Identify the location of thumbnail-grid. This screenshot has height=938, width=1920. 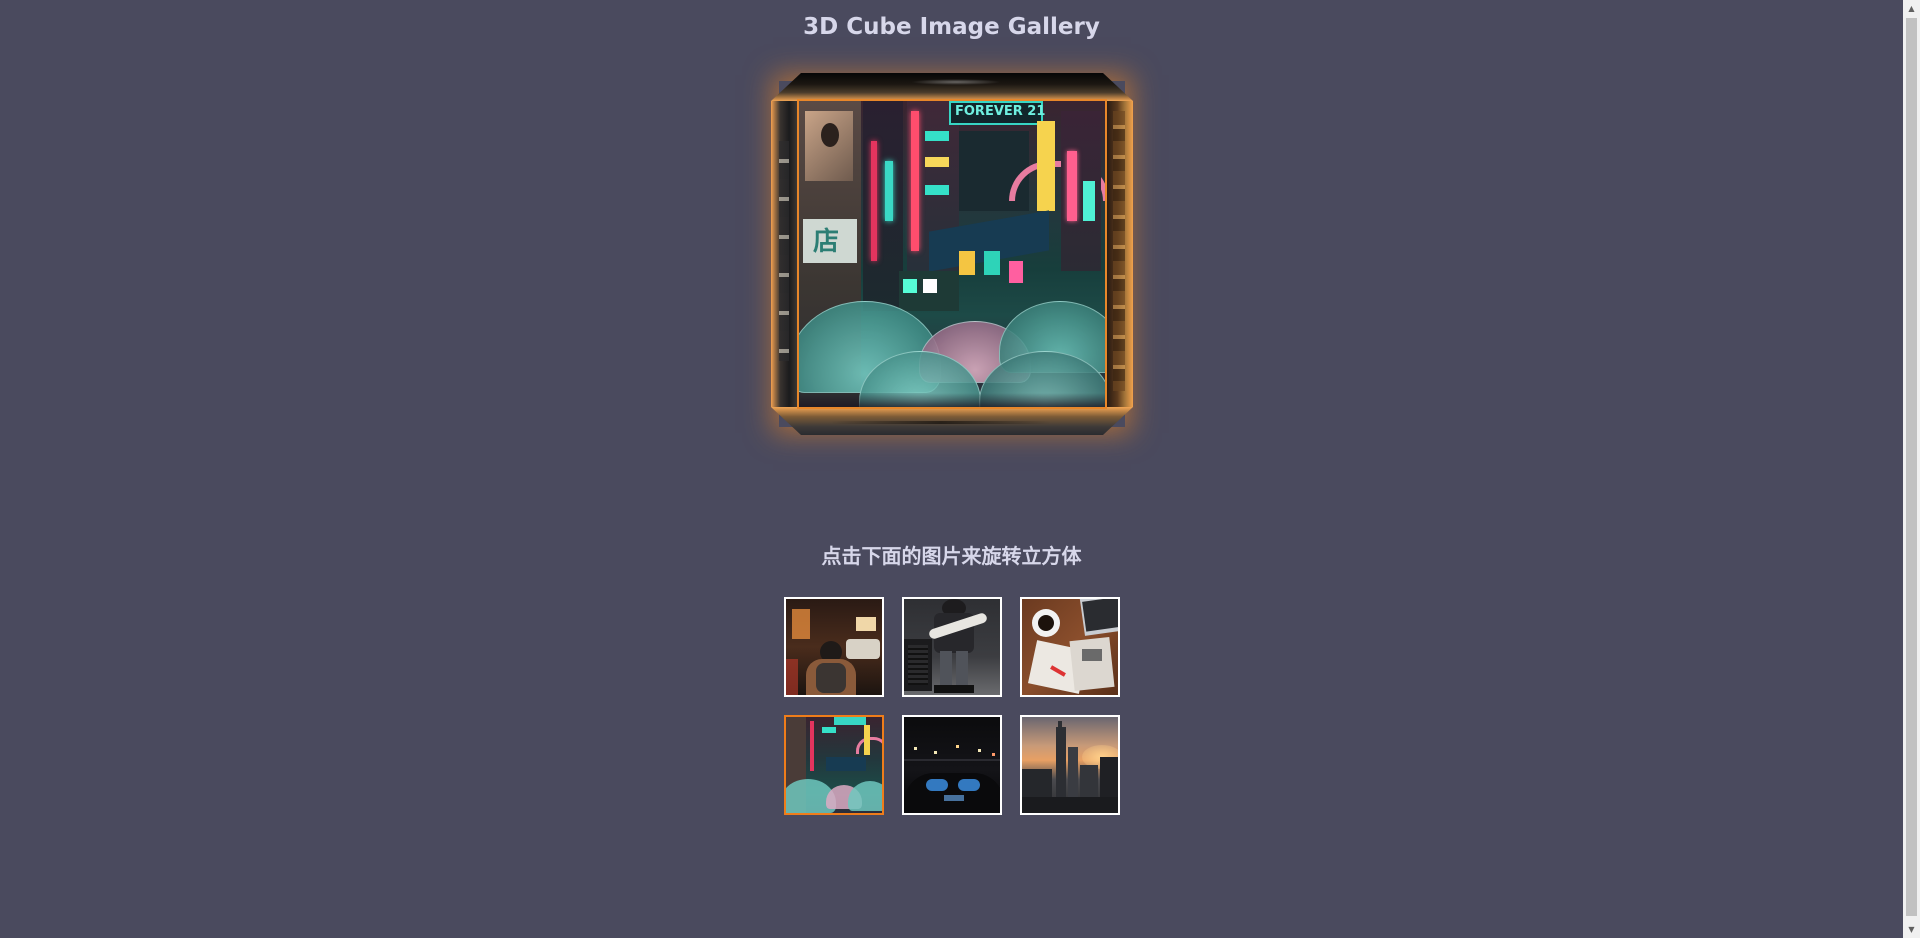
(952, 706).